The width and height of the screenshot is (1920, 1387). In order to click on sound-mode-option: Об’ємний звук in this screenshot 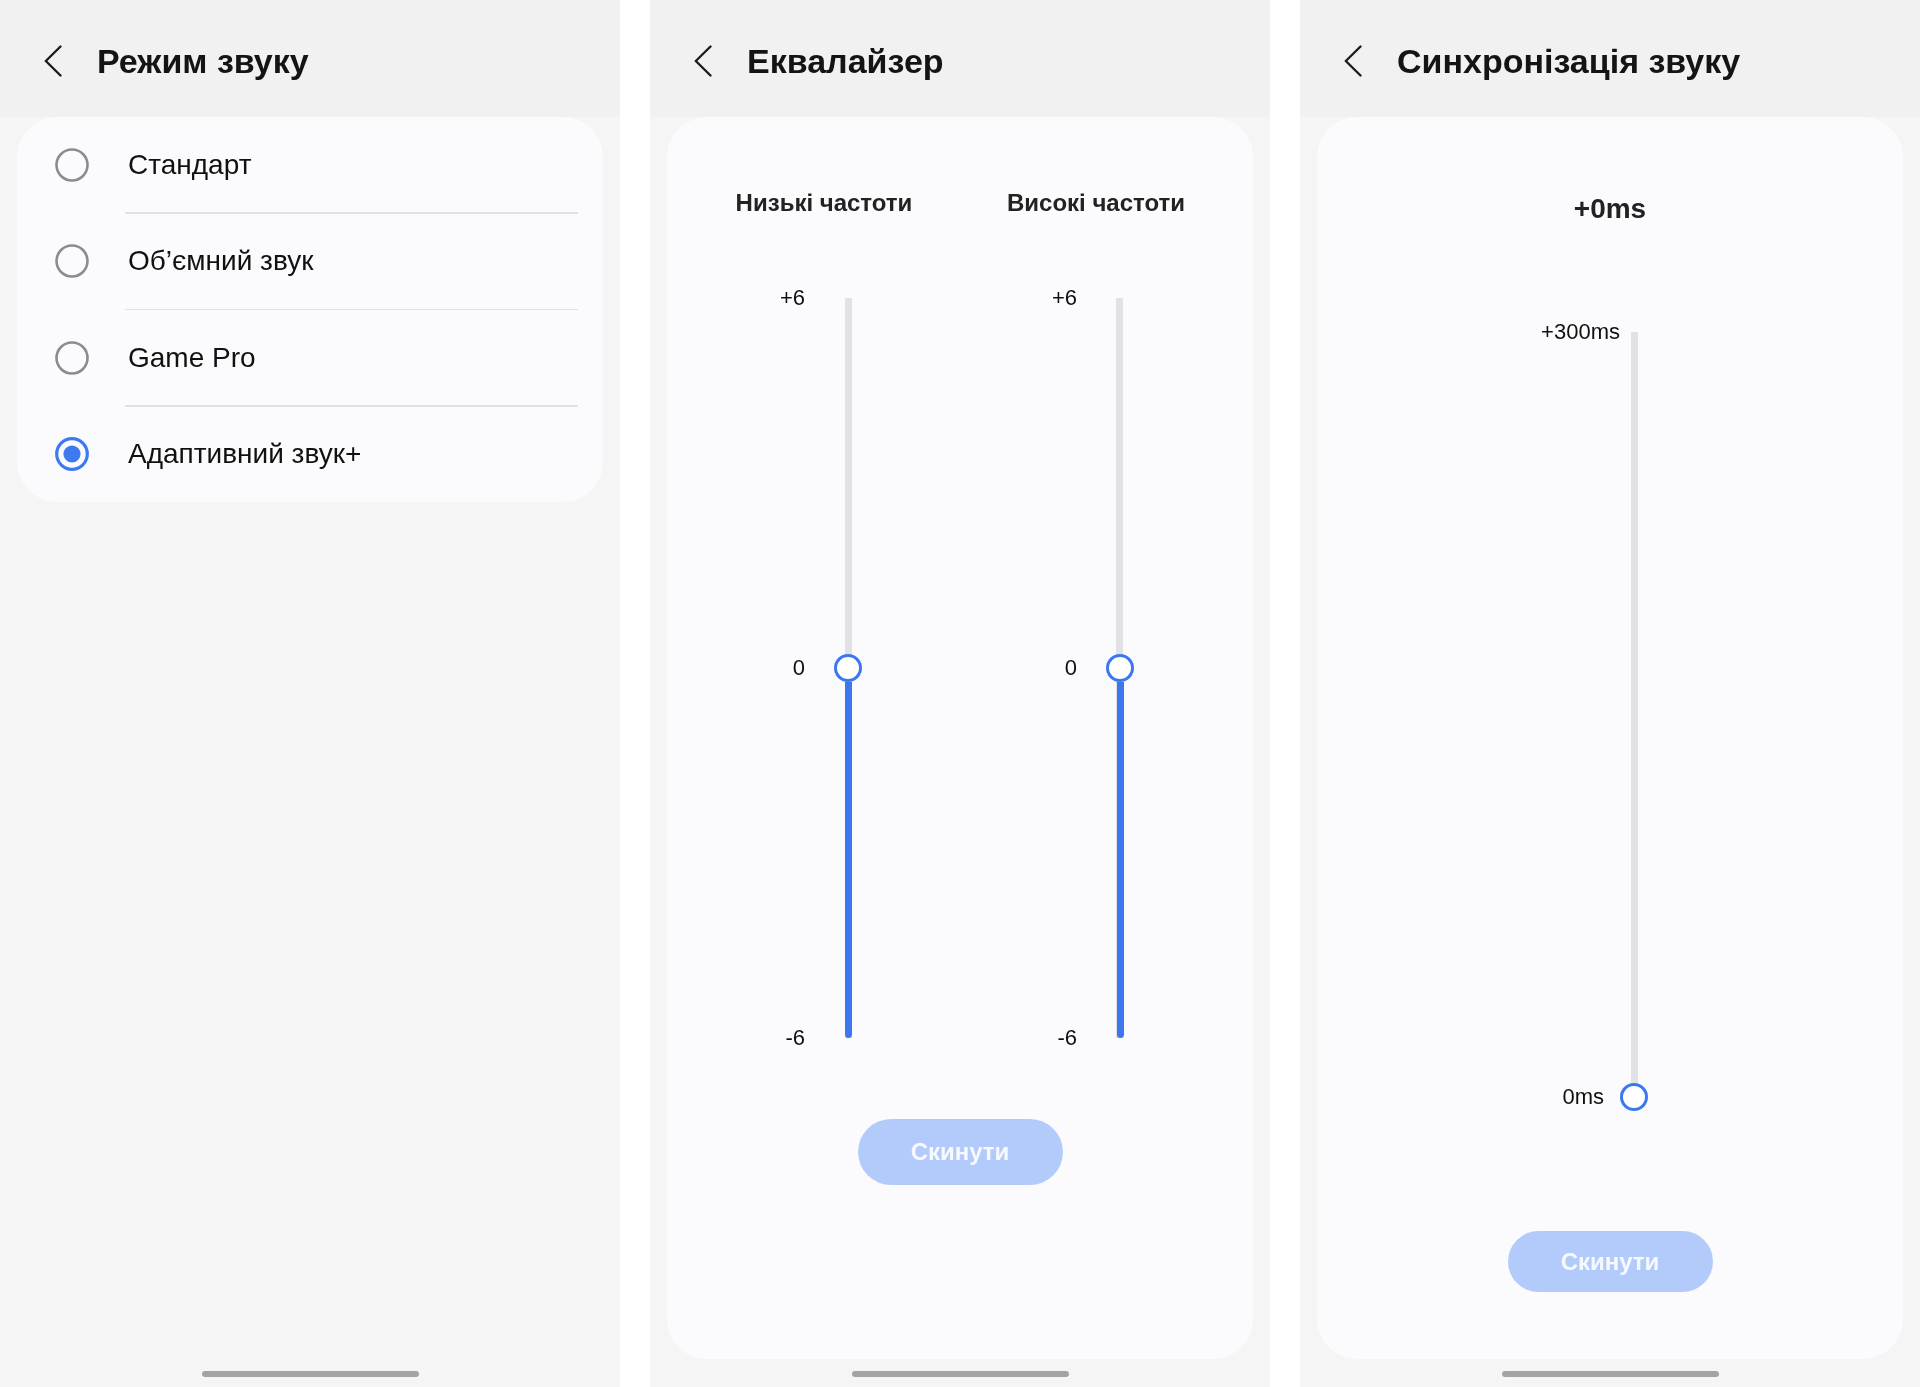, I will do `click(310, 261)`.